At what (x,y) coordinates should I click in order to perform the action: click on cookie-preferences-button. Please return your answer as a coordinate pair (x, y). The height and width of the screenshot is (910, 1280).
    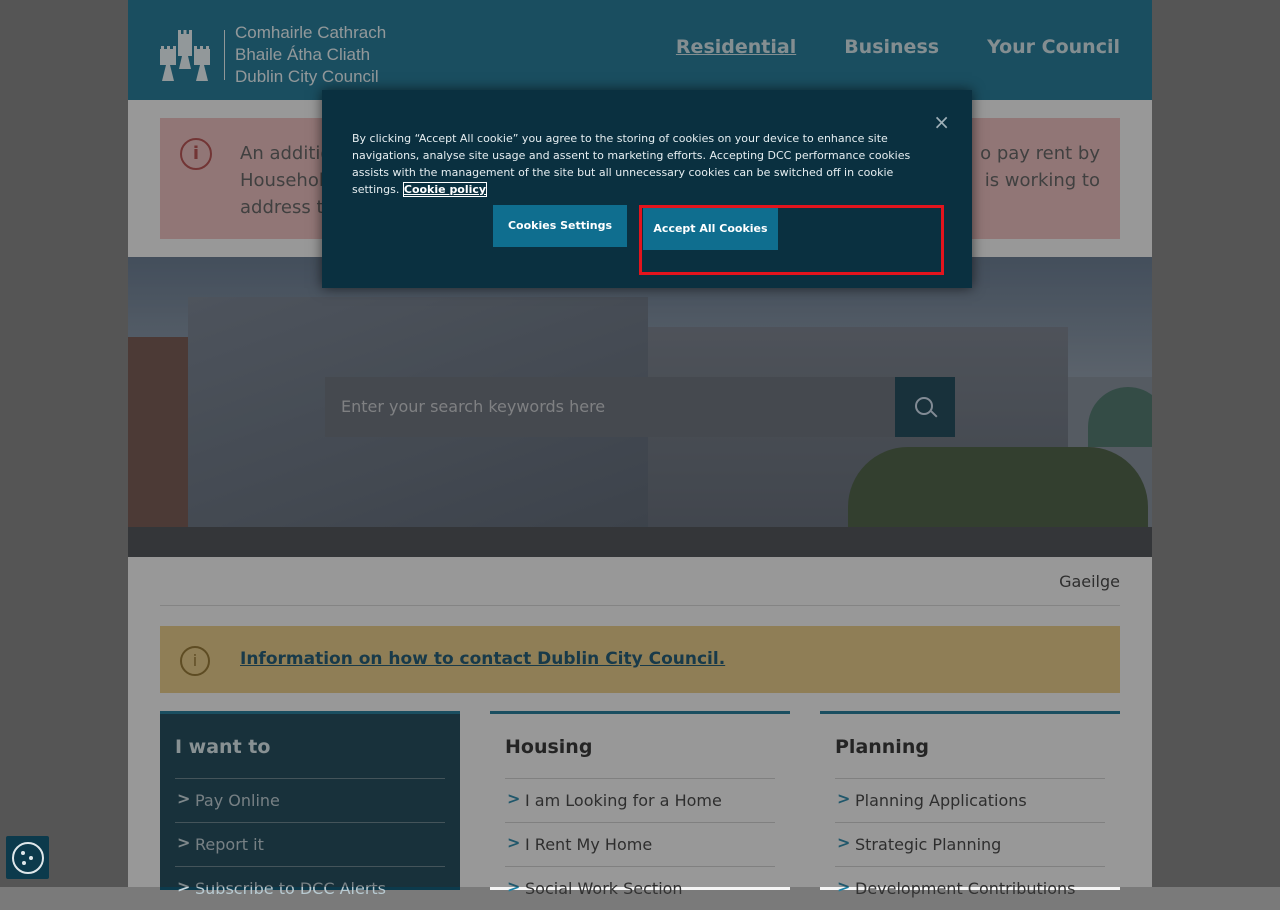
    Looking at the image, I should click on (27, 857).